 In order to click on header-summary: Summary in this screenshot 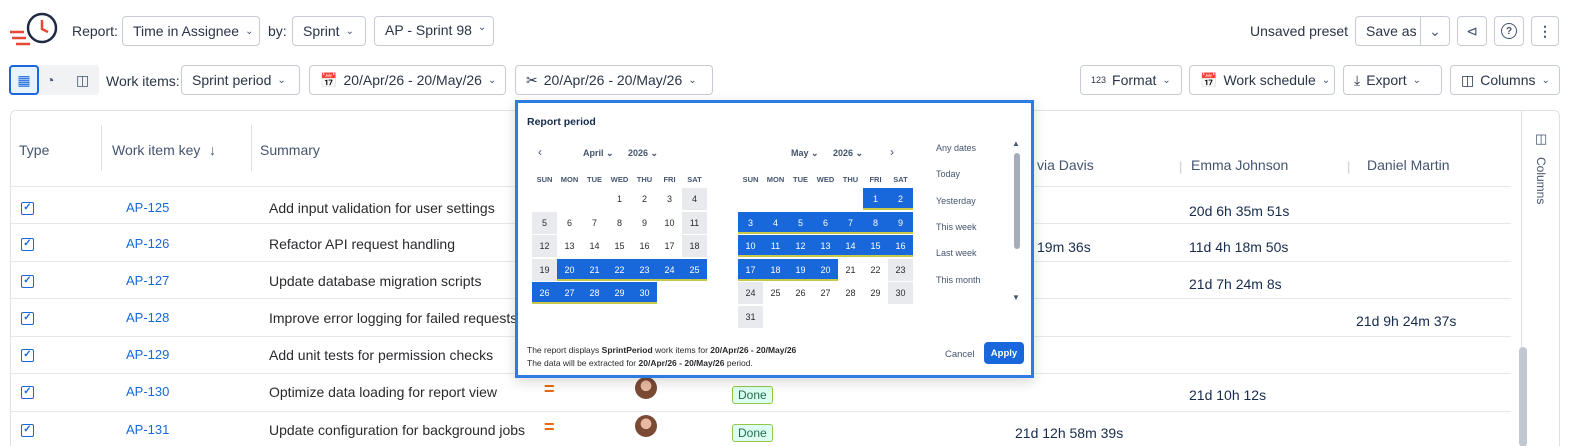, I will do `click(290, 150)`.